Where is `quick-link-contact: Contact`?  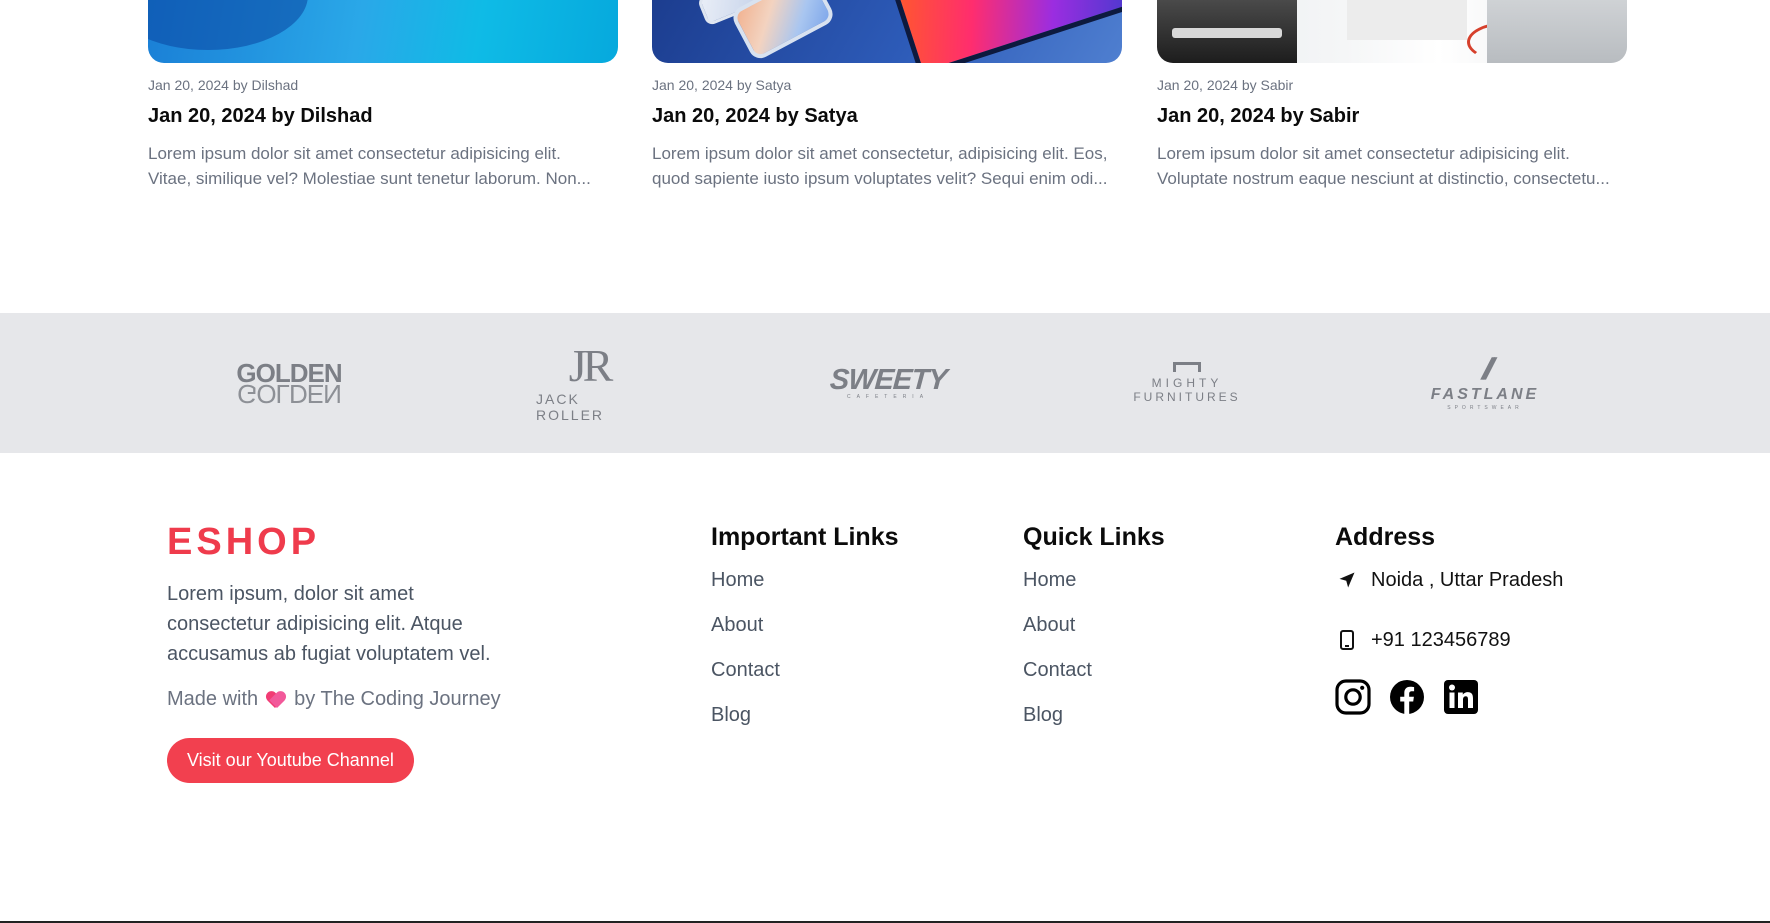 quick-link-contact: Contact is located at coordinates (1094, 679).